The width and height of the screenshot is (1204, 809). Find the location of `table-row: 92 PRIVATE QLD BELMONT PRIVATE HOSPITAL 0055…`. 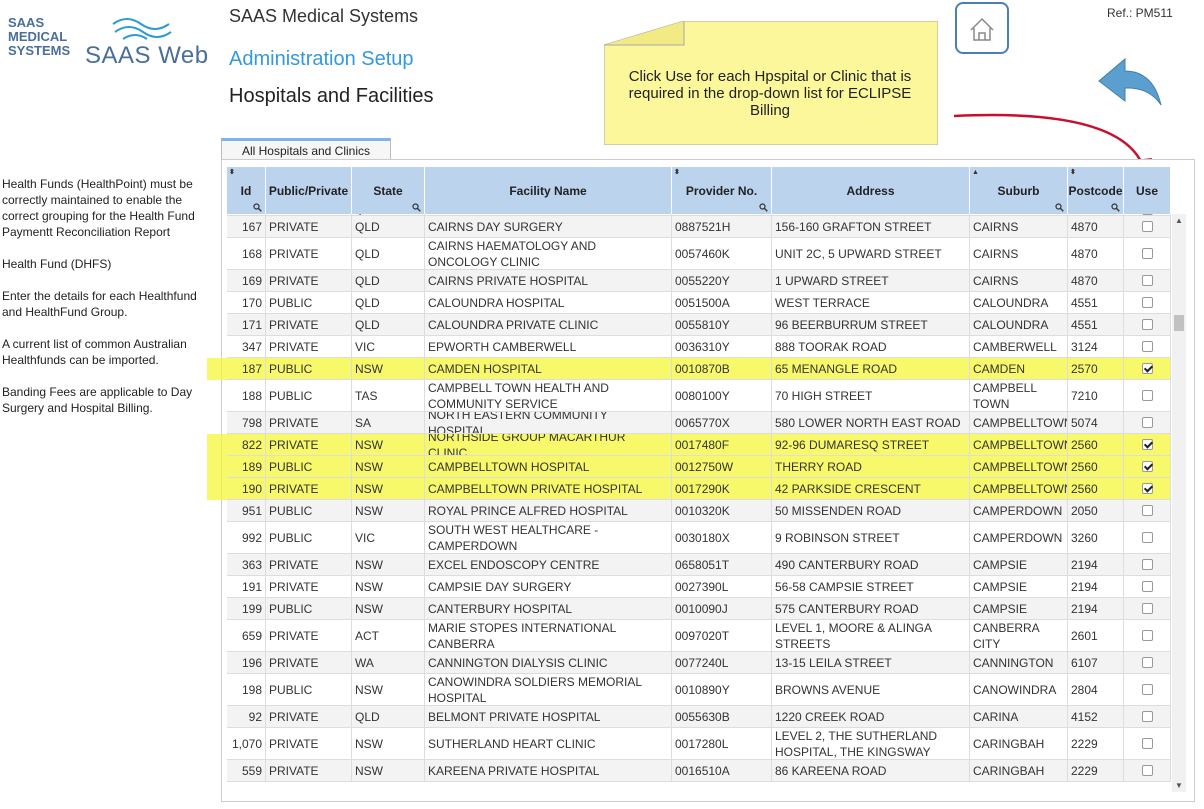

table-row: 92 PRIVATE QLD BELMONT PRIVATE HOSPITAL 0055… is located at coordinates (699, 717).